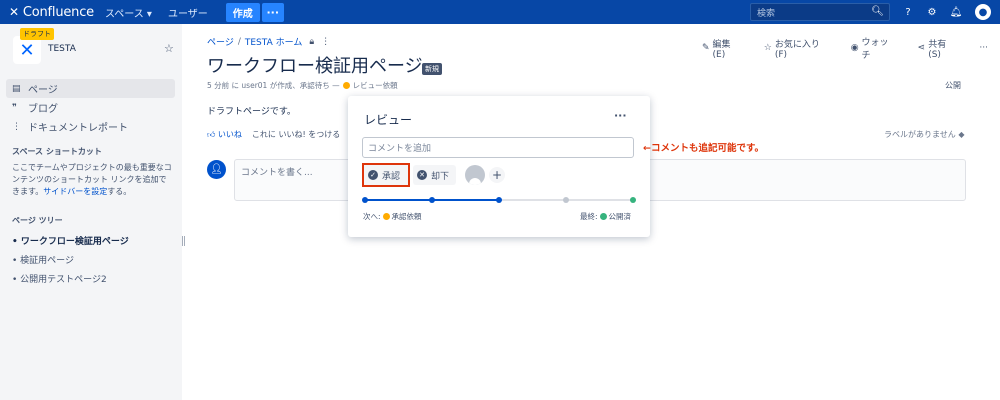  What do you see at coordinates (229, 134) in the screenshot?
I see `like-label: いいね` at bounding box center [229, 134].